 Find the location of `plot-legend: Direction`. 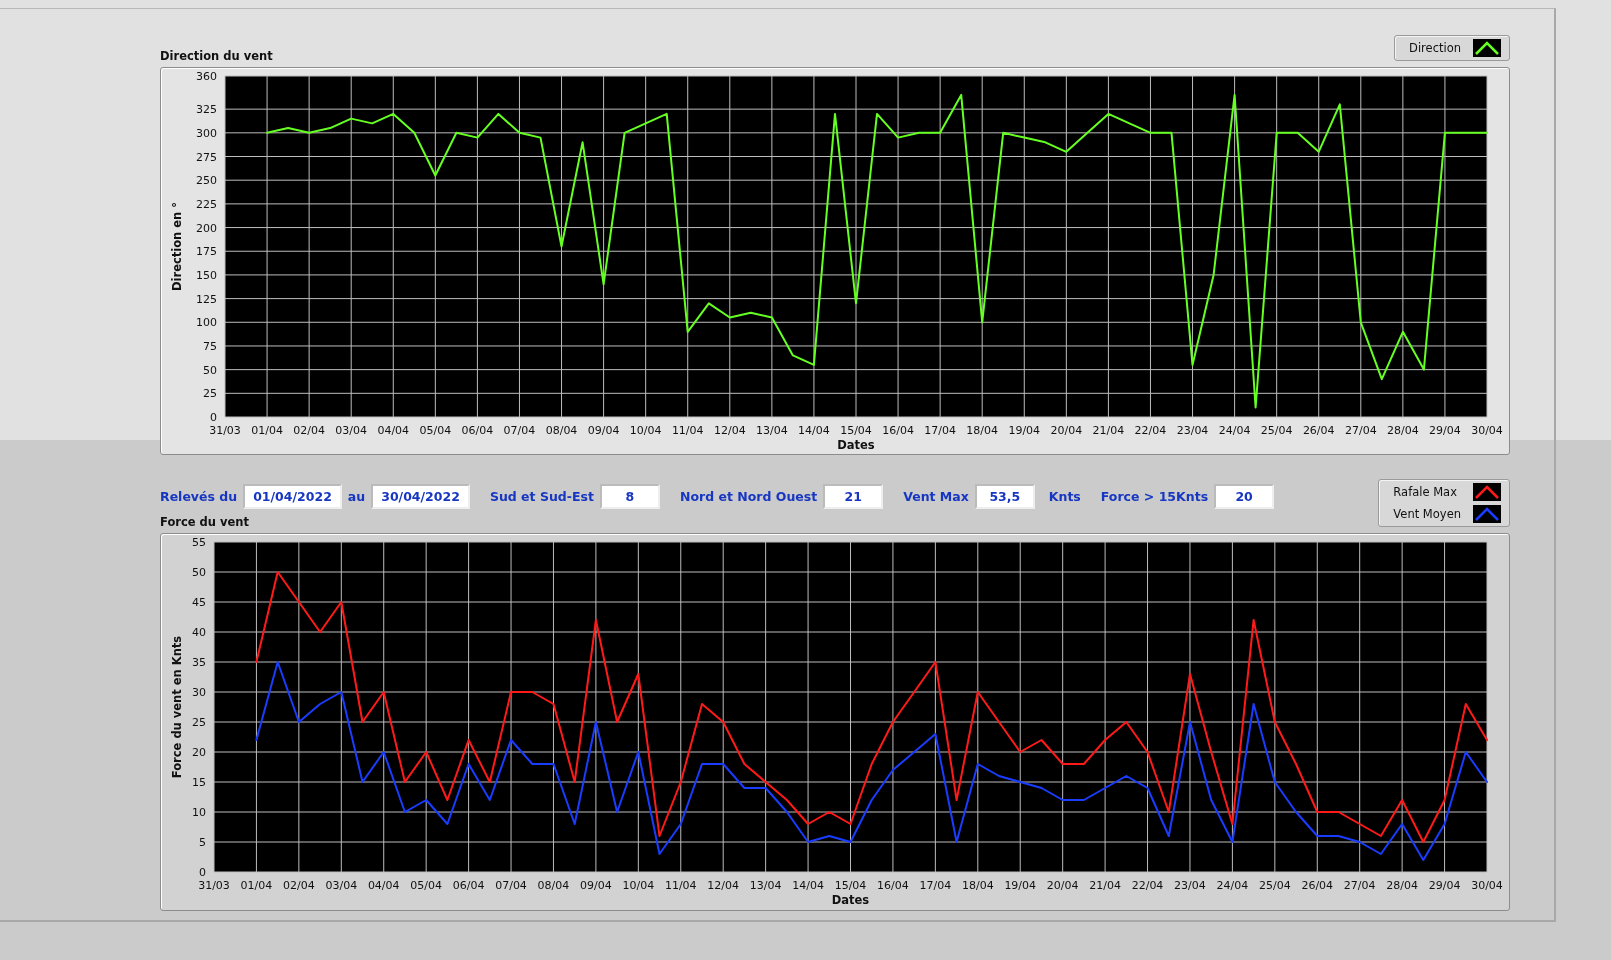

plot-legend: Direction is located at coordinates (1452, 48).